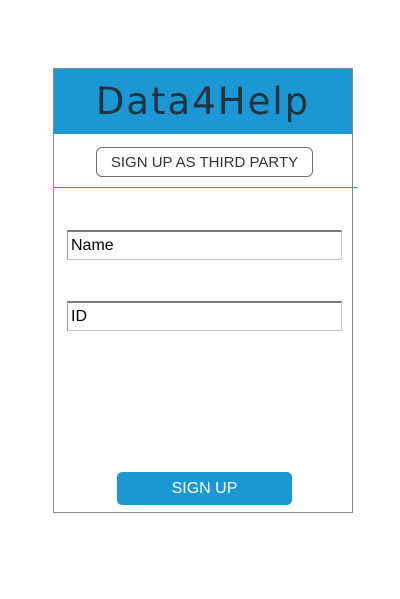 Image resolution: width=400 pixels, height=599 pixels. I want to click on app-title: Data4Help, so click(203, 101).